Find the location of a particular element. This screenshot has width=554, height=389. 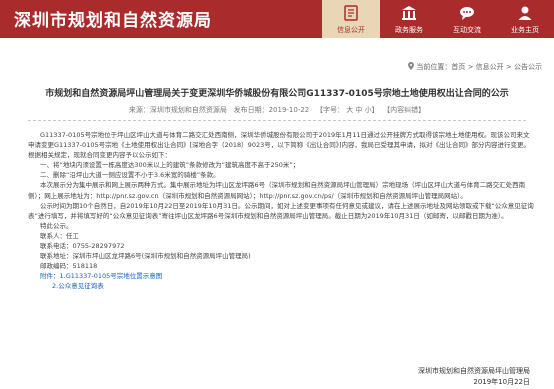

paragraph: 特此公示。 is located at coordinates (56, 225).